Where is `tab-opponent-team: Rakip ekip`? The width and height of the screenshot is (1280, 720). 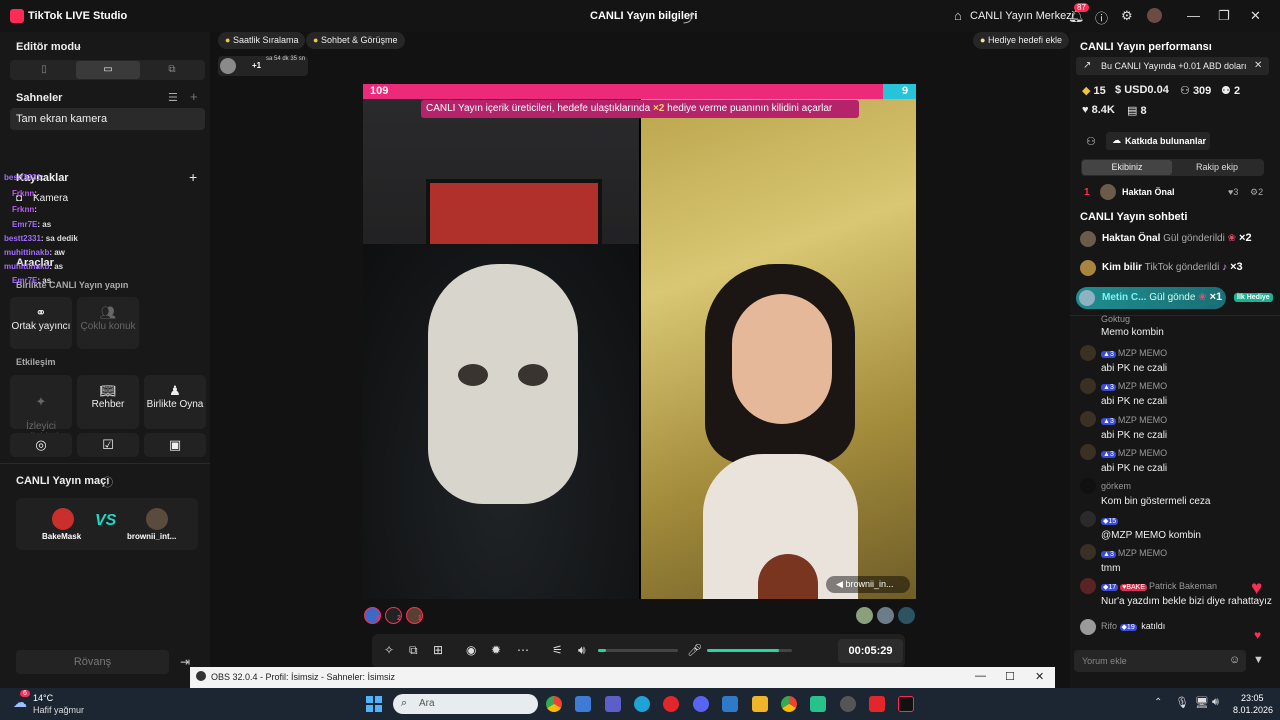
tab-opponent-team: Rakip ekip is located at coordinates (1217, 167).